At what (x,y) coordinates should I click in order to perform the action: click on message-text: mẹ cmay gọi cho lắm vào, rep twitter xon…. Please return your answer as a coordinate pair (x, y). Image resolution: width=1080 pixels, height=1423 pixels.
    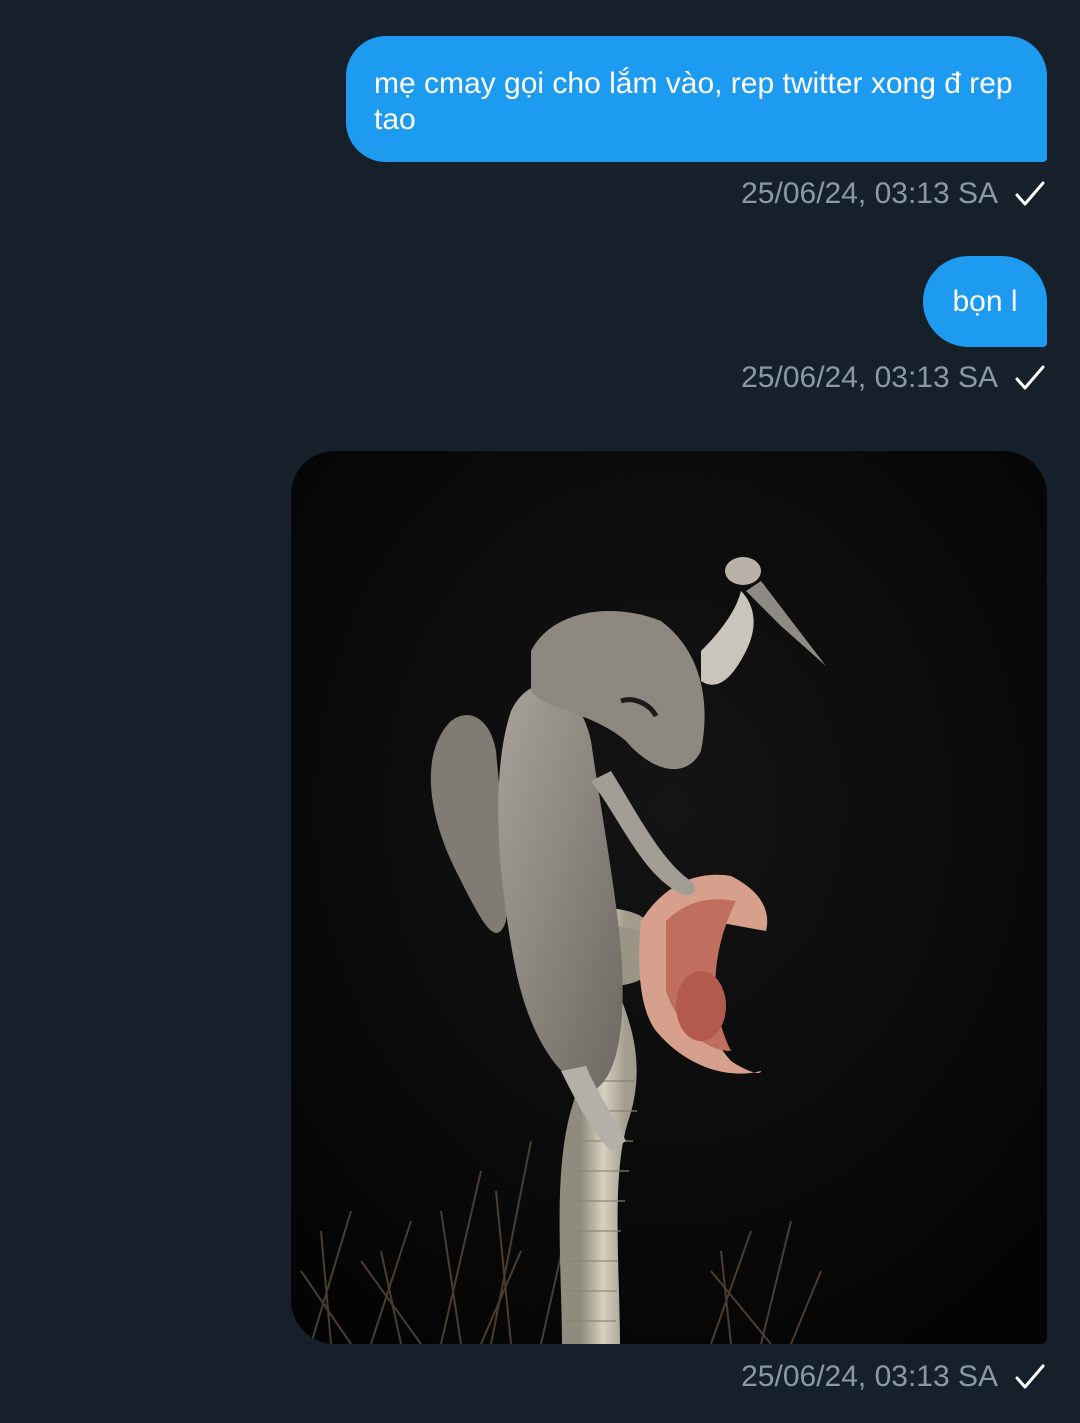
    Looking at the image, I should click on (693, 101).